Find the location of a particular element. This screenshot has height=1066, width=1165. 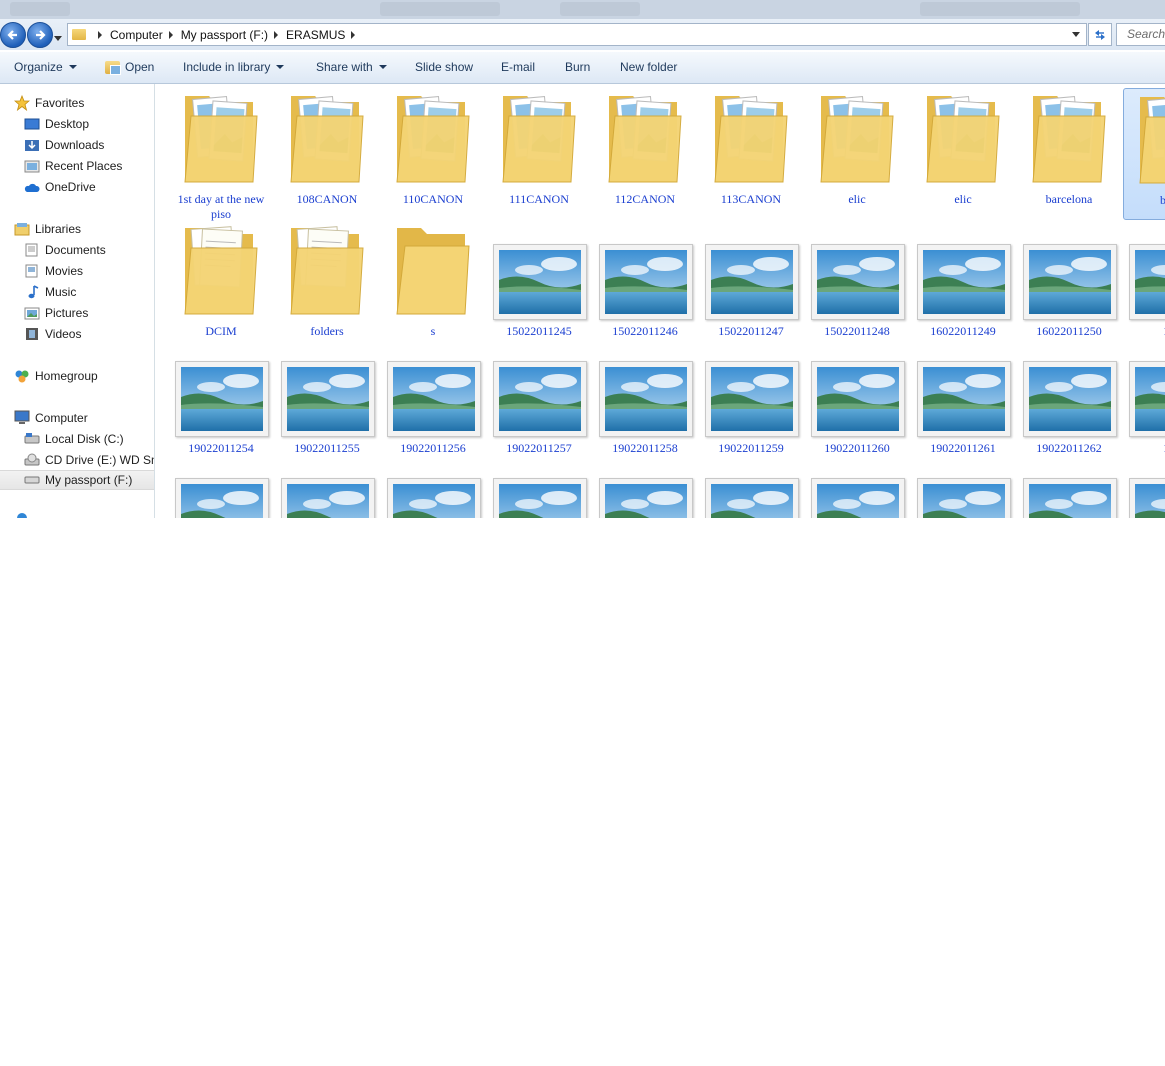

image-file-item: 15022011248 is located at coordinates (857, 279).